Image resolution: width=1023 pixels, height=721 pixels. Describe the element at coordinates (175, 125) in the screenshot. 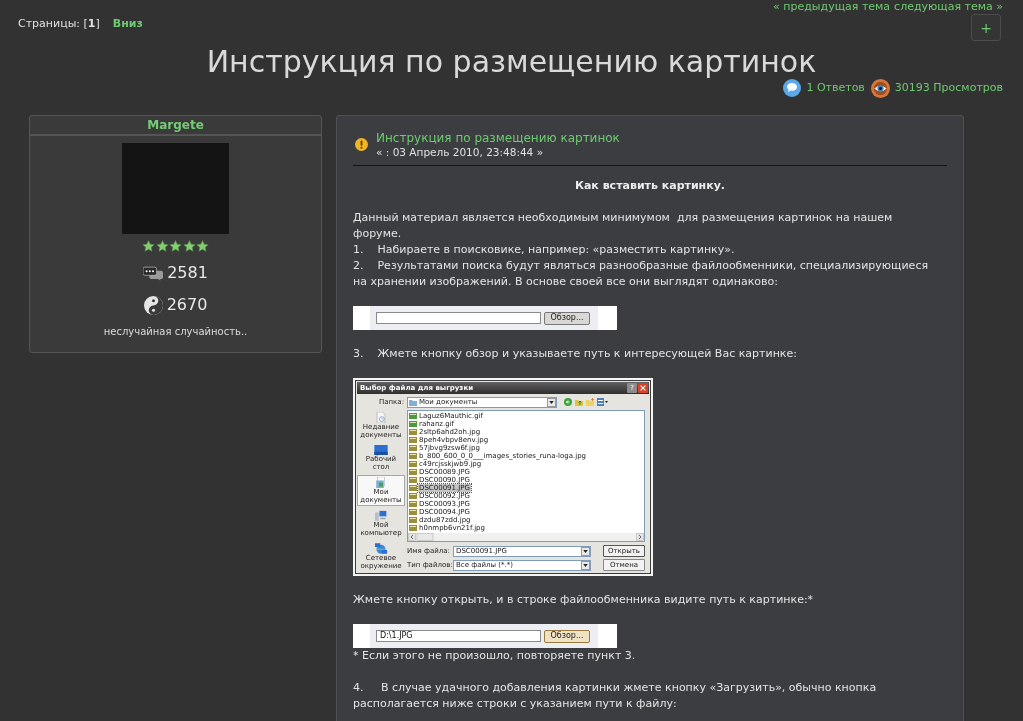

I see `author-name: Margete` at that location.